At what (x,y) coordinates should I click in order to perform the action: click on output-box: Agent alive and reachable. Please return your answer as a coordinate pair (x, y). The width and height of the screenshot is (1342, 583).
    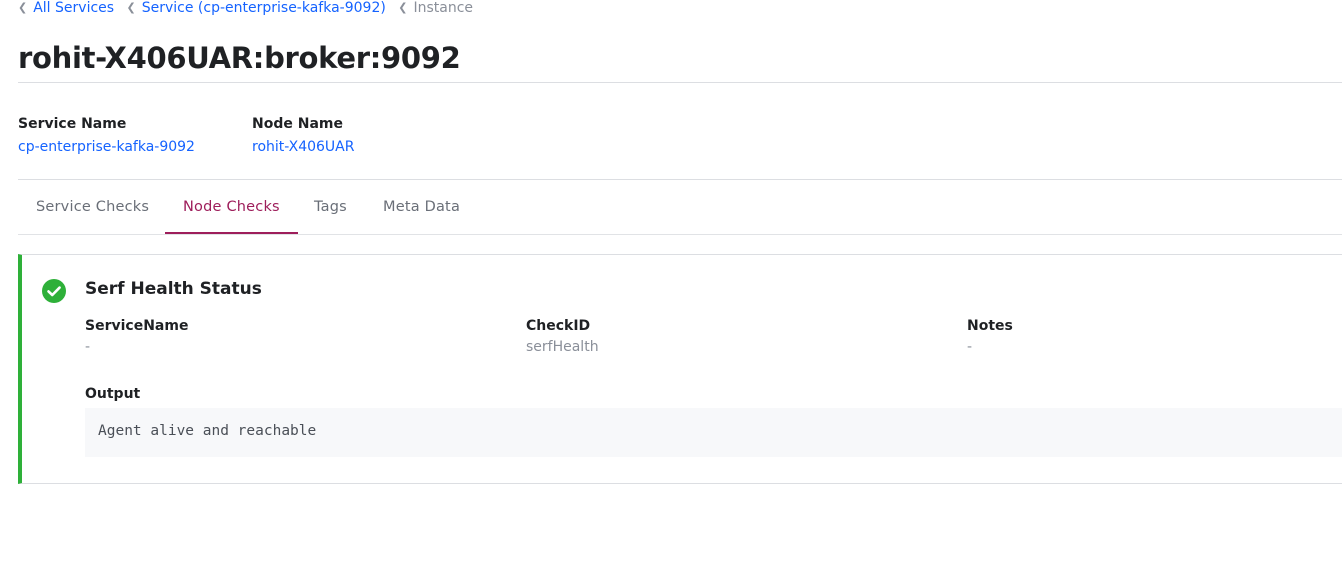
    Looking at the image, I should click on (713, 432).